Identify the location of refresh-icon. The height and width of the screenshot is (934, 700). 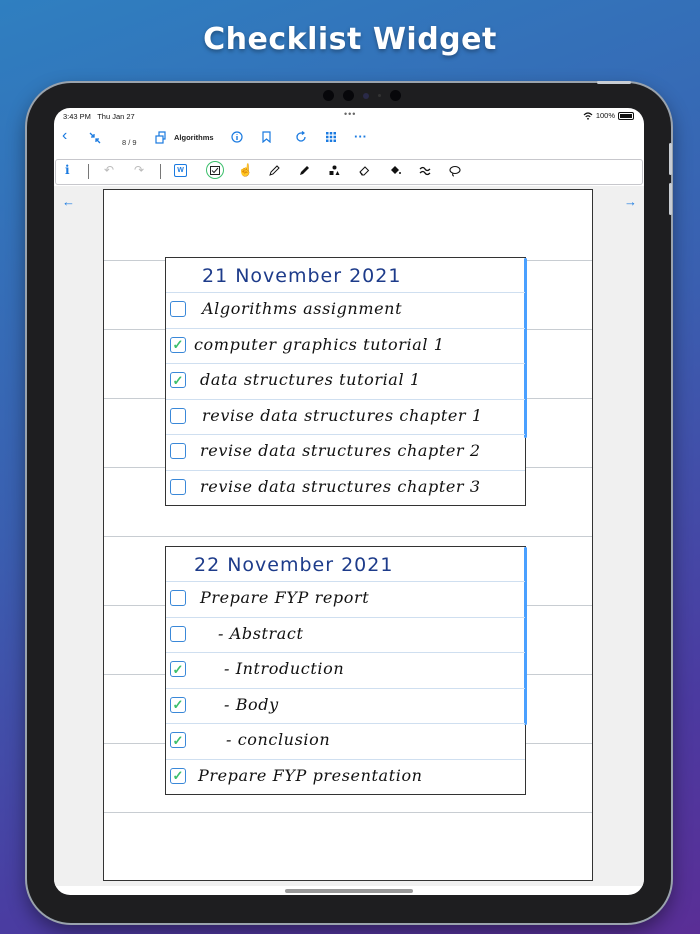
(301, 137).